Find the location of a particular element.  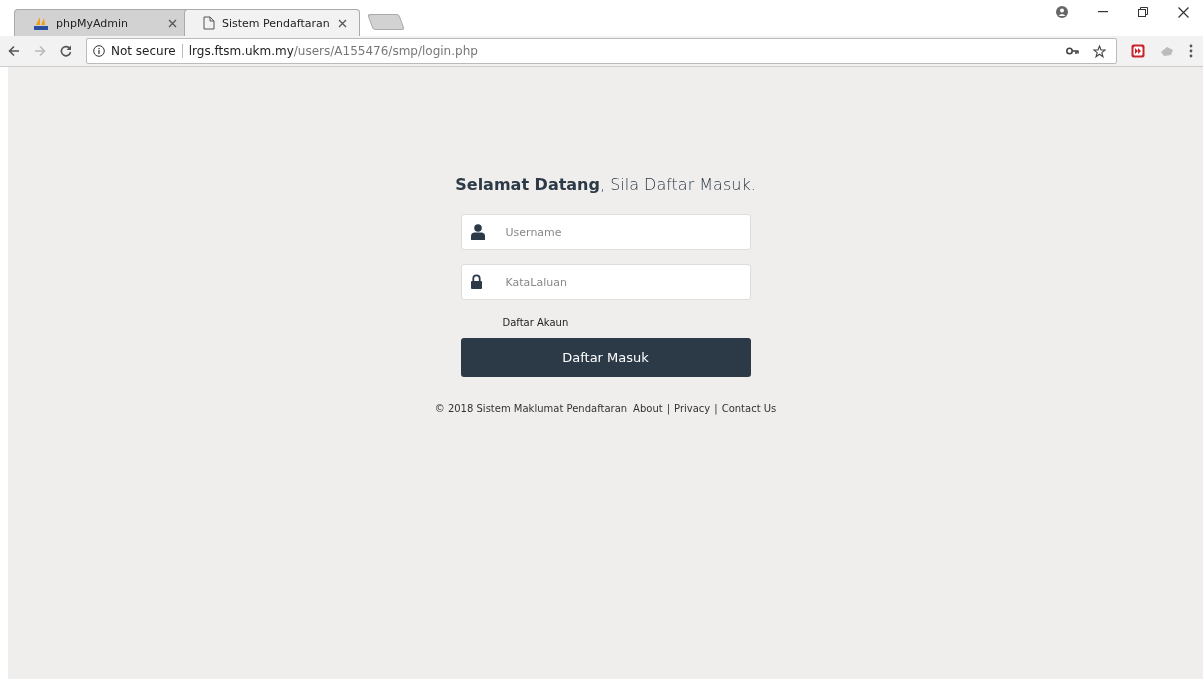

minimize-icon is located at coordinates (1103, 12).